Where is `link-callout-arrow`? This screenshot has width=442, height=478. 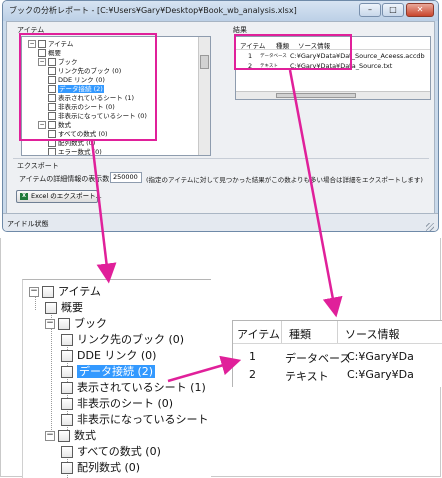
link-callout-arrow is located at coordinates (204, 369).